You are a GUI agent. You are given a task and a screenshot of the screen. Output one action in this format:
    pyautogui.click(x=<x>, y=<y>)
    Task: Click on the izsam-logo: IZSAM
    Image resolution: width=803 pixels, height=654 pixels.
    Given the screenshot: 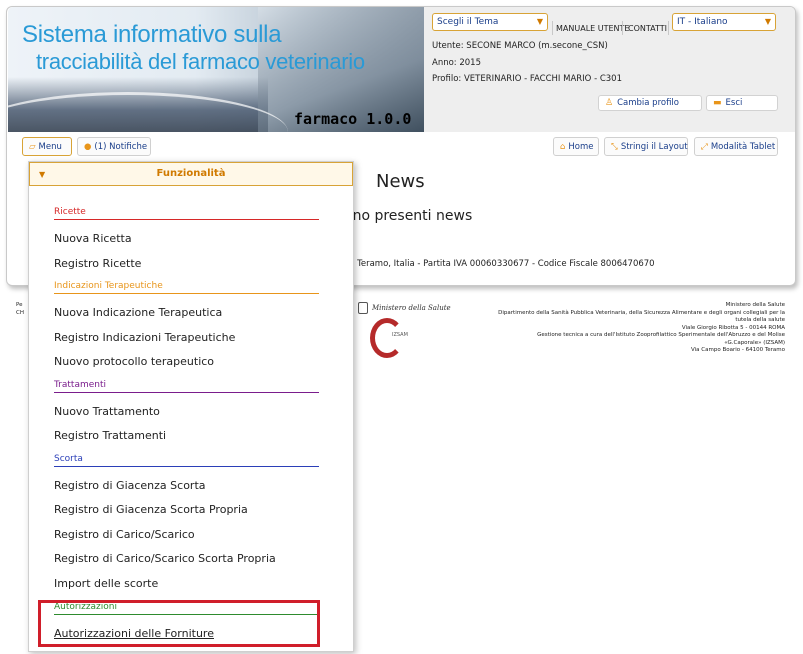 What is the action you would take?
    pyautogui.click(x=401, y=338)
    